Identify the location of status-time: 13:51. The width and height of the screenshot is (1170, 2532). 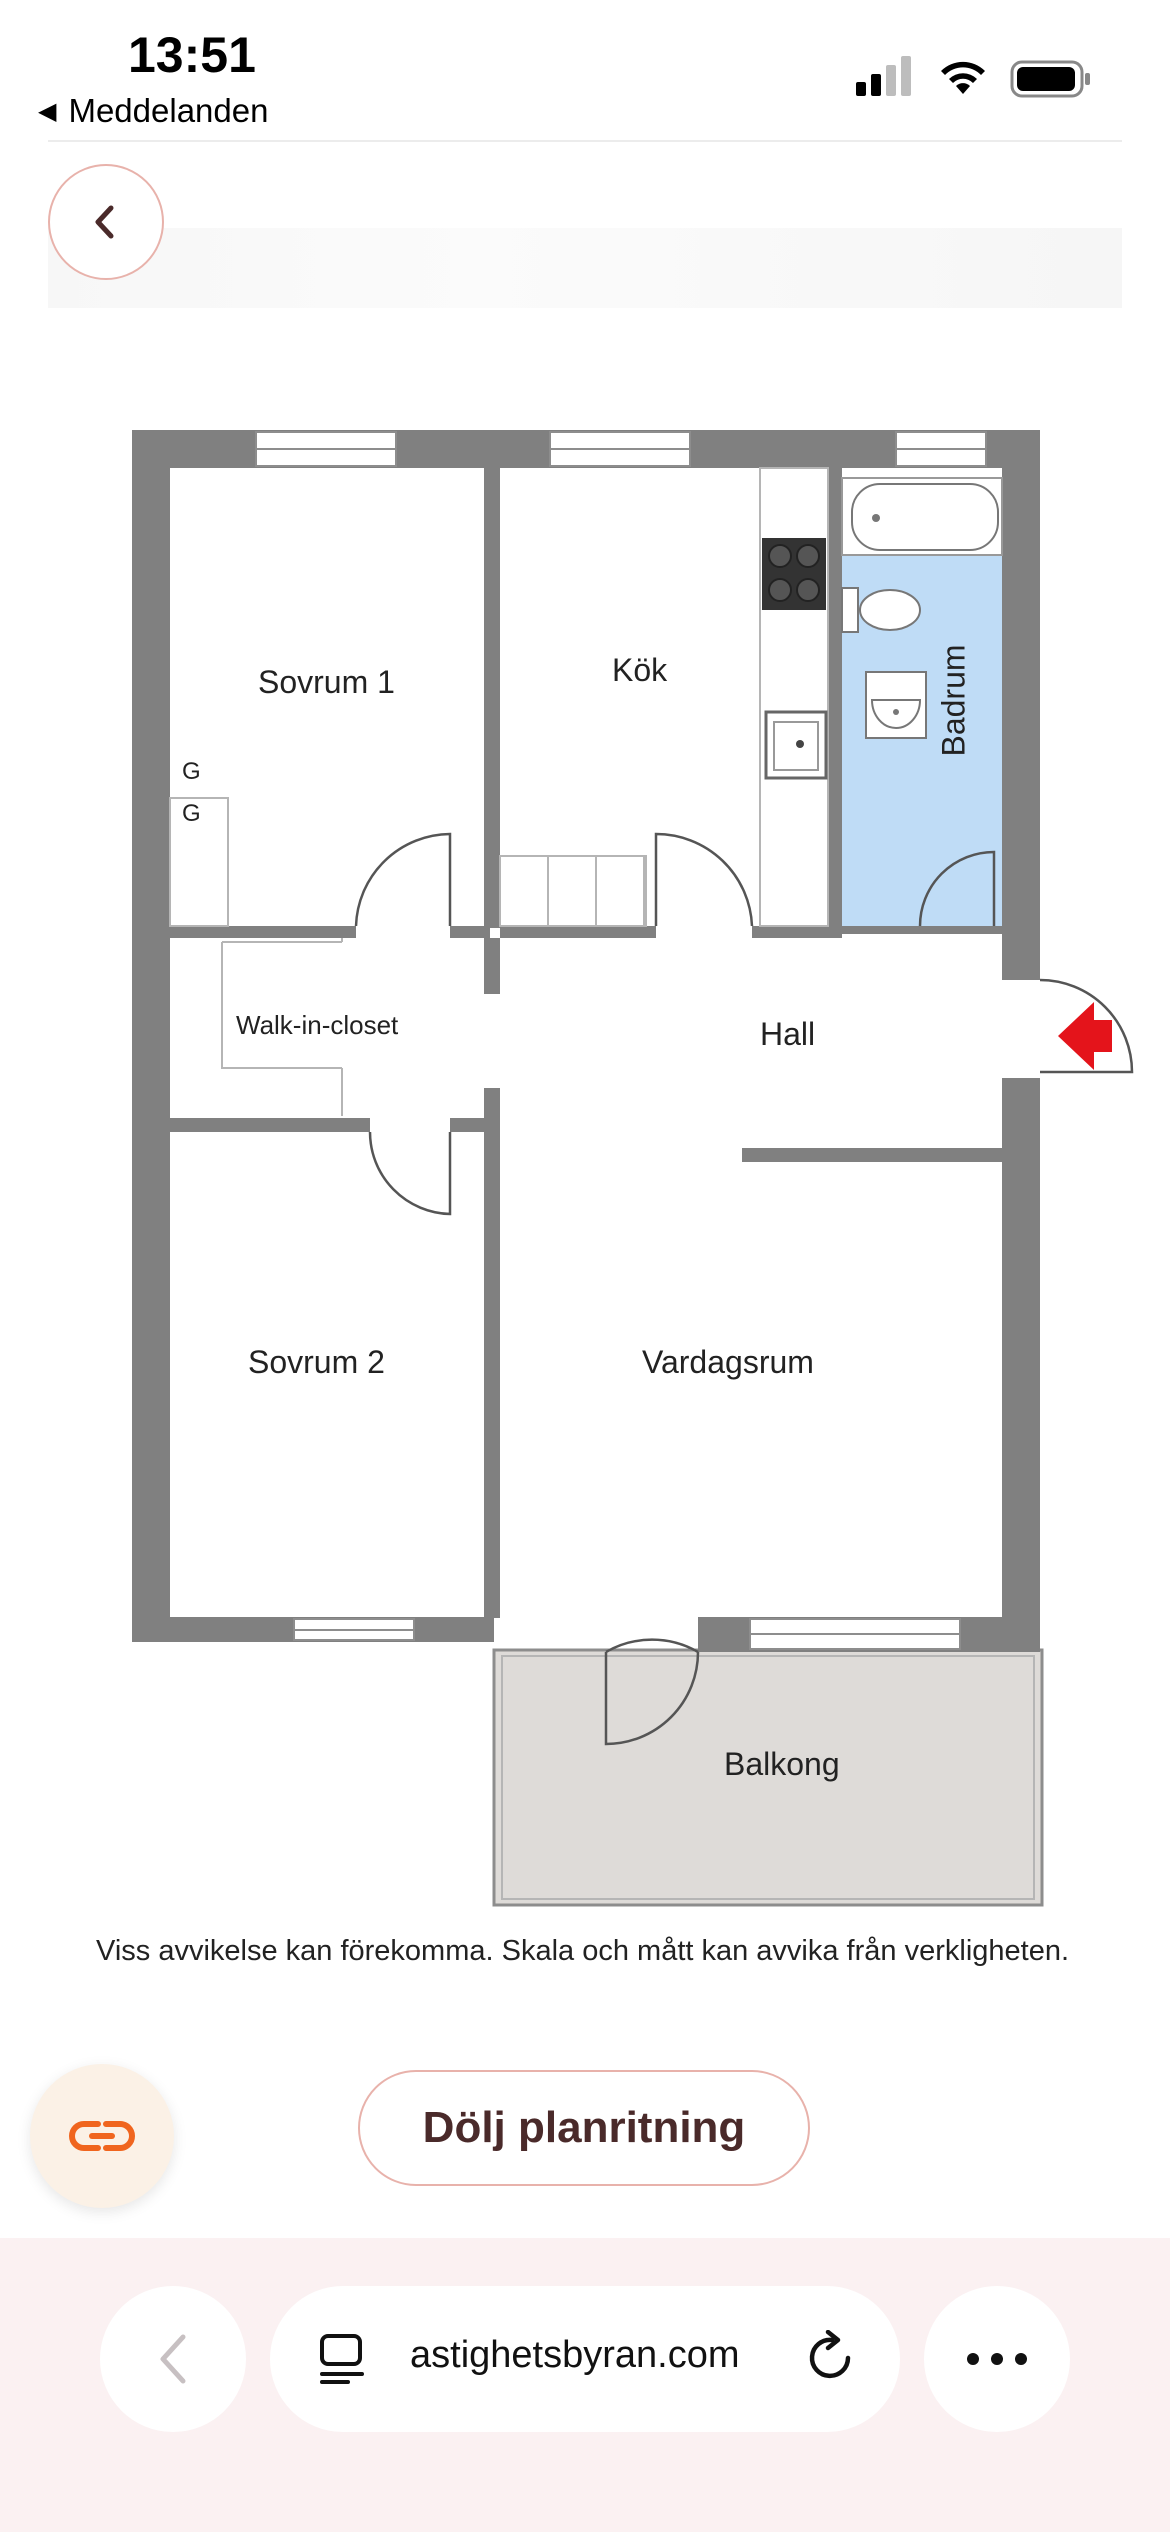
(192, 55).